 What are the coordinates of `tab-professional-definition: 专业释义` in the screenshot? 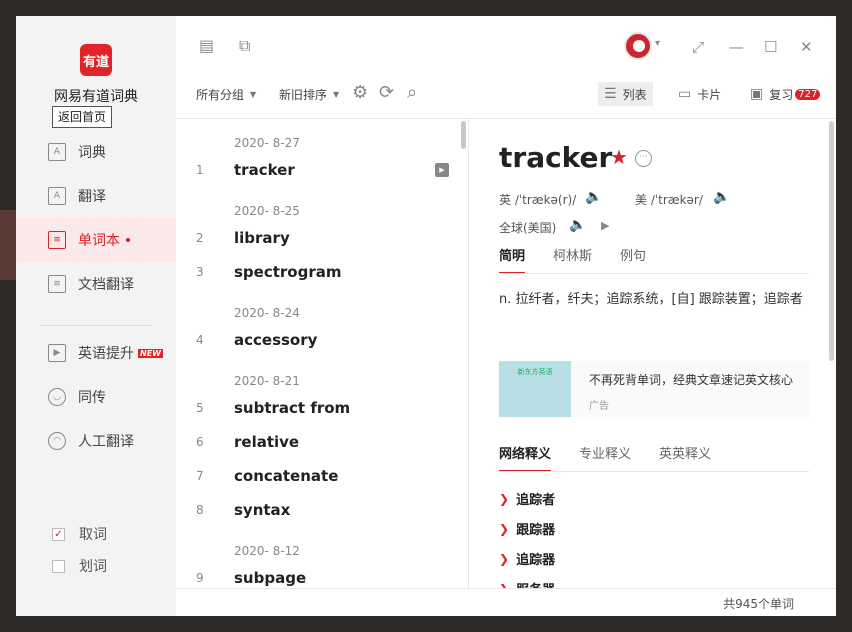 It's located at (605, 457).